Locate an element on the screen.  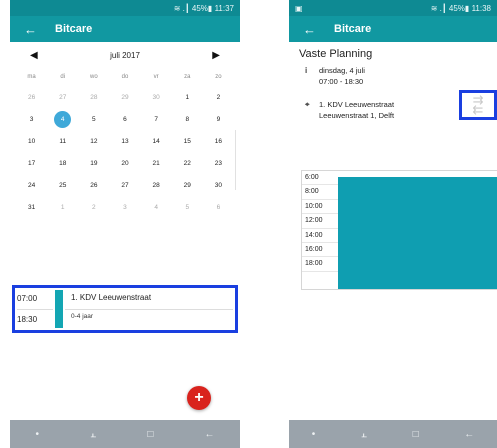
event-subtitle: 0-4 jaar is located at coordinates (82, 316).